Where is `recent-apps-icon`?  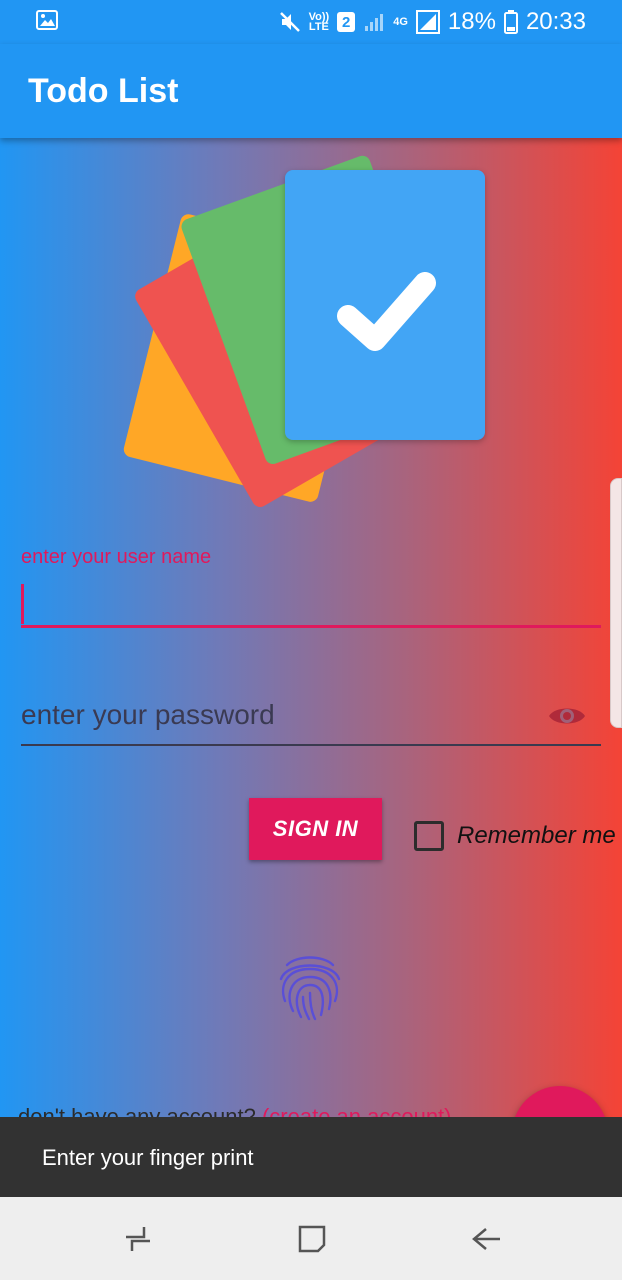 recent-apps-icon is located at coordinates (138, 1239).